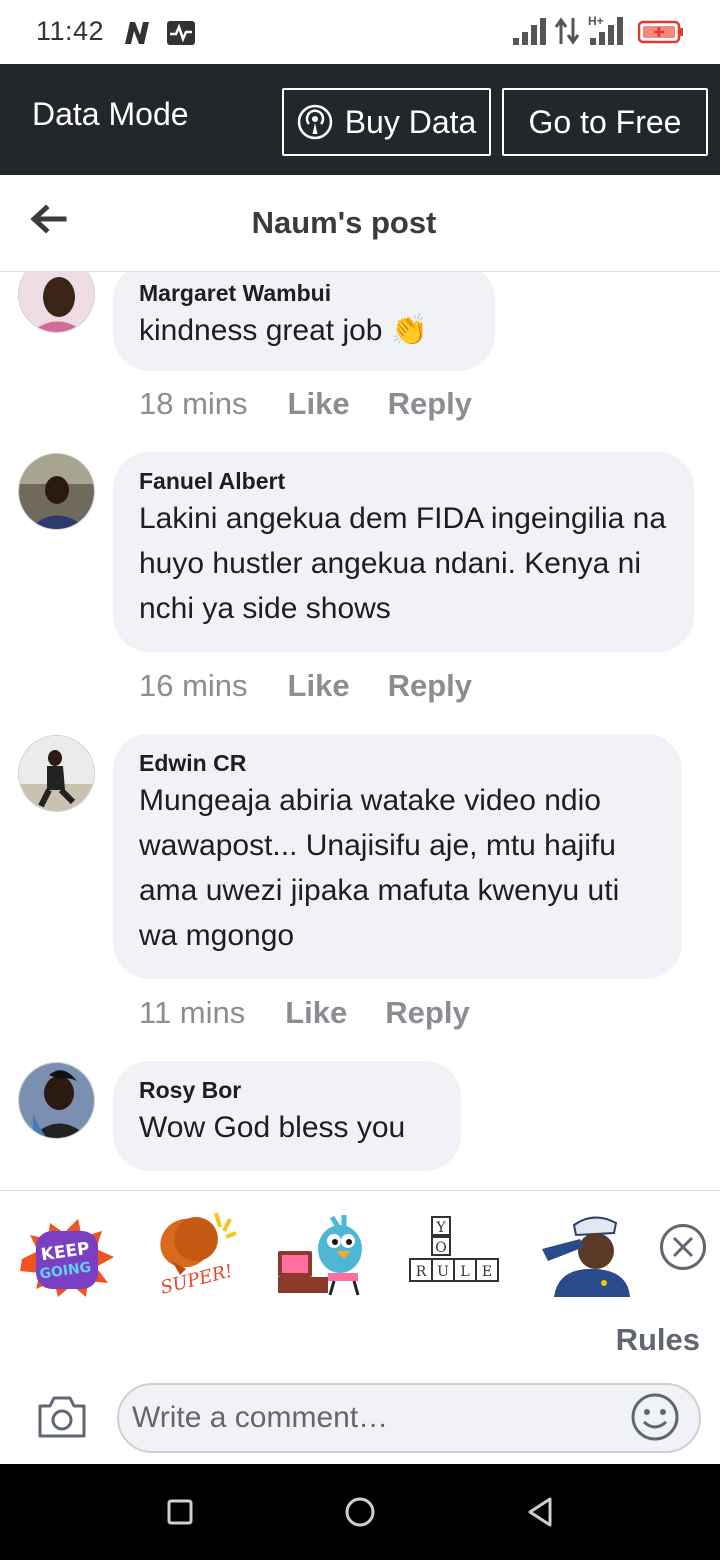 The height and width of the screenshot is (1560, 720). What do you see at coordinates (605, 29) in the screenshot?
I see `signal-hplus-icon: H+` at bounding box center [605, 29].